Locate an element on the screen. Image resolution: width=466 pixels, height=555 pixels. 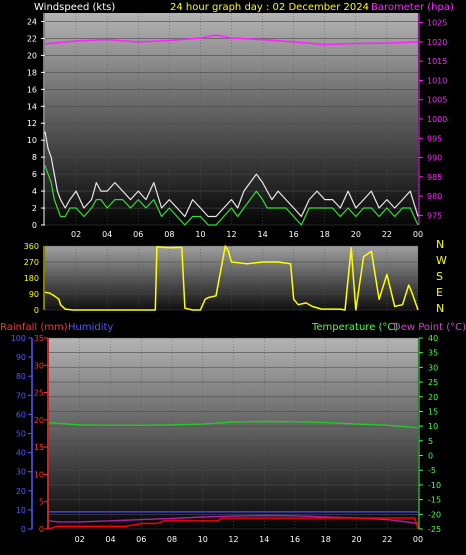
barometer-tick-label: 980 is located at coordinates (434, 196).